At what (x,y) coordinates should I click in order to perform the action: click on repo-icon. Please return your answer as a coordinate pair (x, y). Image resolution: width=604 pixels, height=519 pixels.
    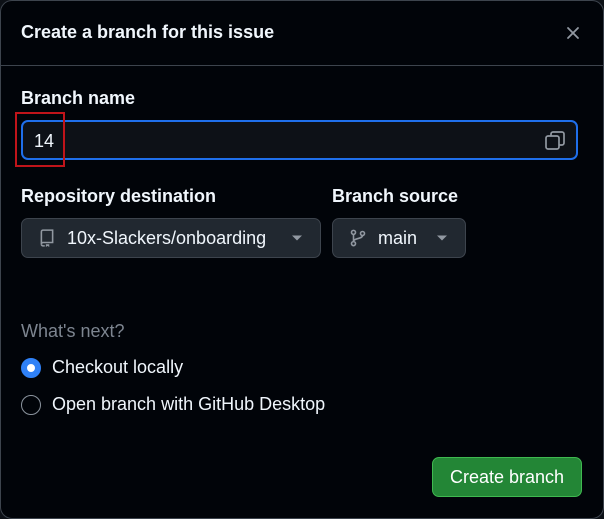
    Looking at the image, I should click on (47, 238).